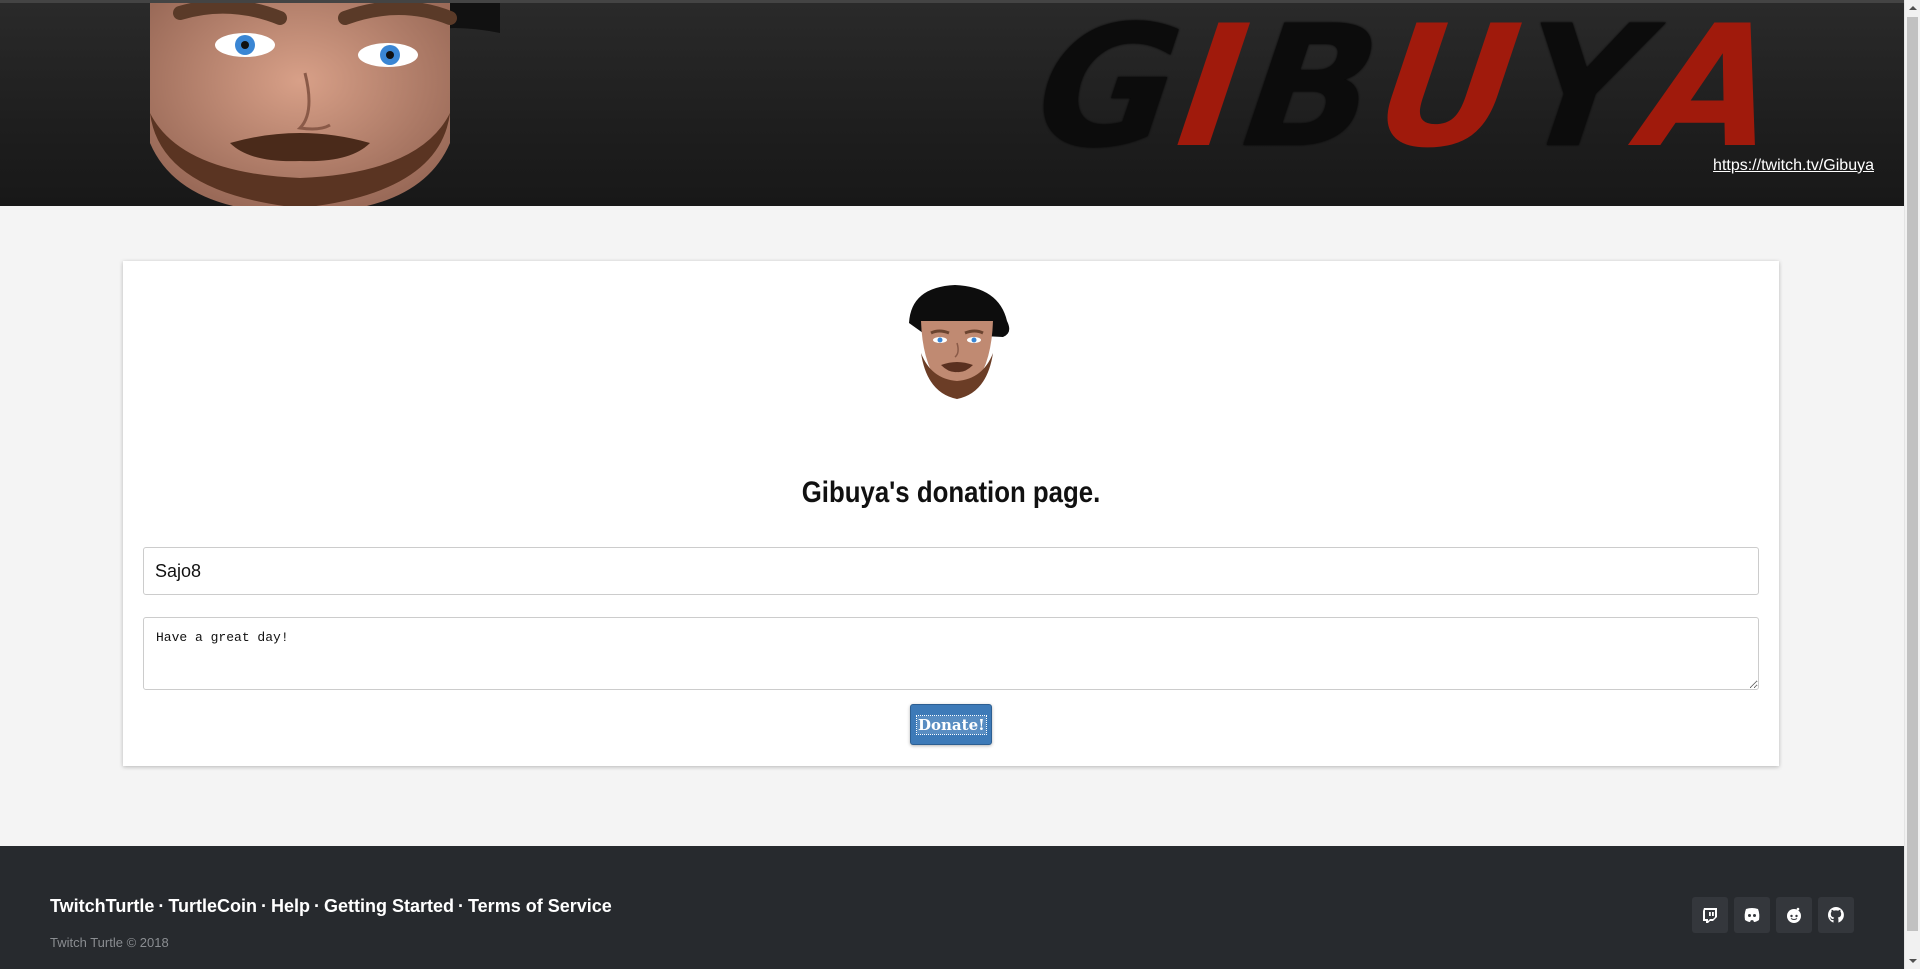 Image resolution: width=1920 pixels, height=969 pixels. I want to click on twitch-icon, so click(1710, 915).